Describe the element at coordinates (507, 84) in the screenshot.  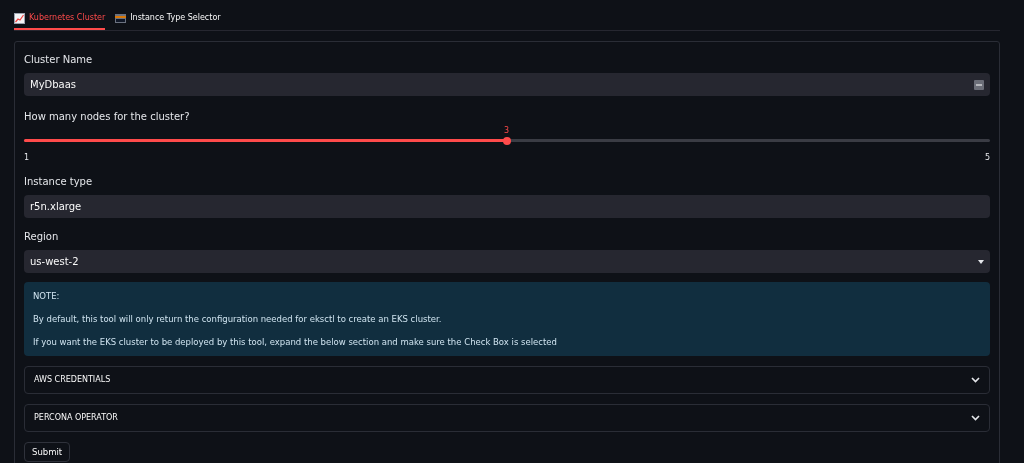
I see `cluster-name-field: MyDbaas` at that location.